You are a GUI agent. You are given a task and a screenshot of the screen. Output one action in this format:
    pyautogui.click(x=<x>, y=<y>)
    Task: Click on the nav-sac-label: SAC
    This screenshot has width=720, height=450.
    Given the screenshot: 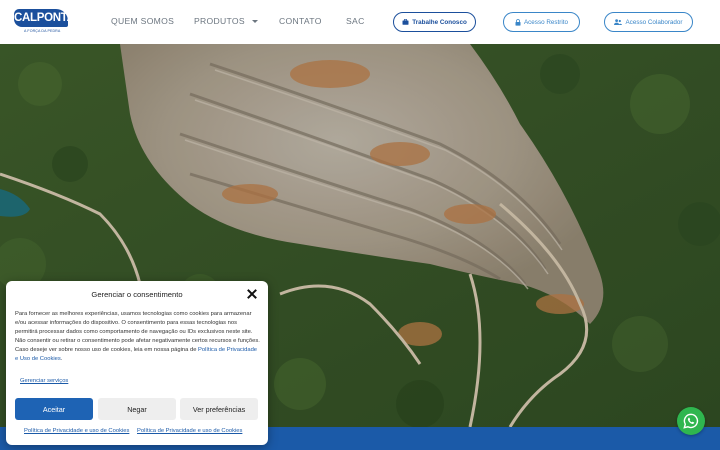 What is the action you would take?
    pyautogui.click(x=355, y=21)
    